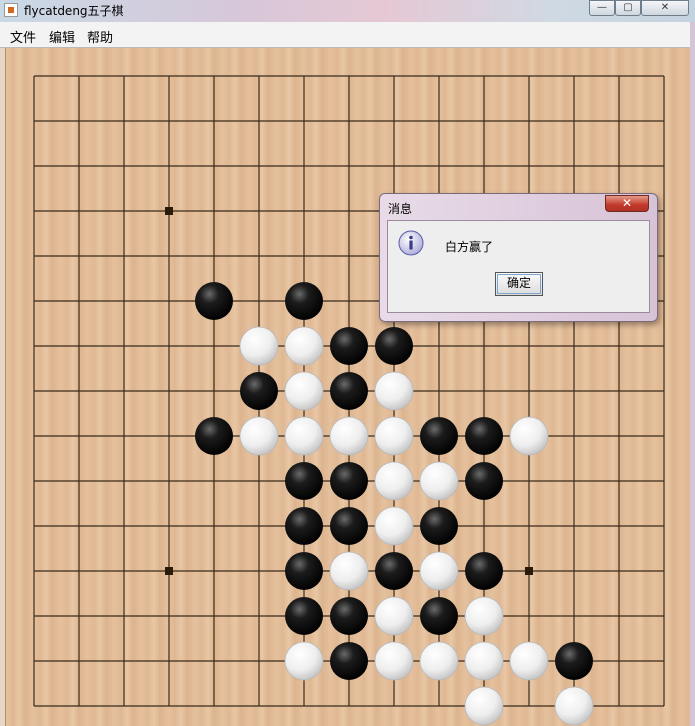  What do you see at coordinates (62, 36) in the screenshot?
I see `menu-edit: 编辑` at bounding box center [62, 36].